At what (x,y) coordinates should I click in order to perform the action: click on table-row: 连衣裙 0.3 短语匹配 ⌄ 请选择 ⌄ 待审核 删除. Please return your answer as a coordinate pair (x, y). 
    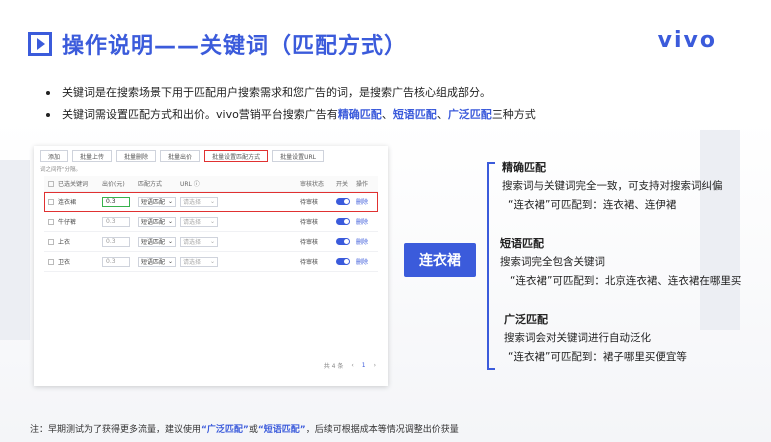
    Looking at the image, I should click on (211, 202).